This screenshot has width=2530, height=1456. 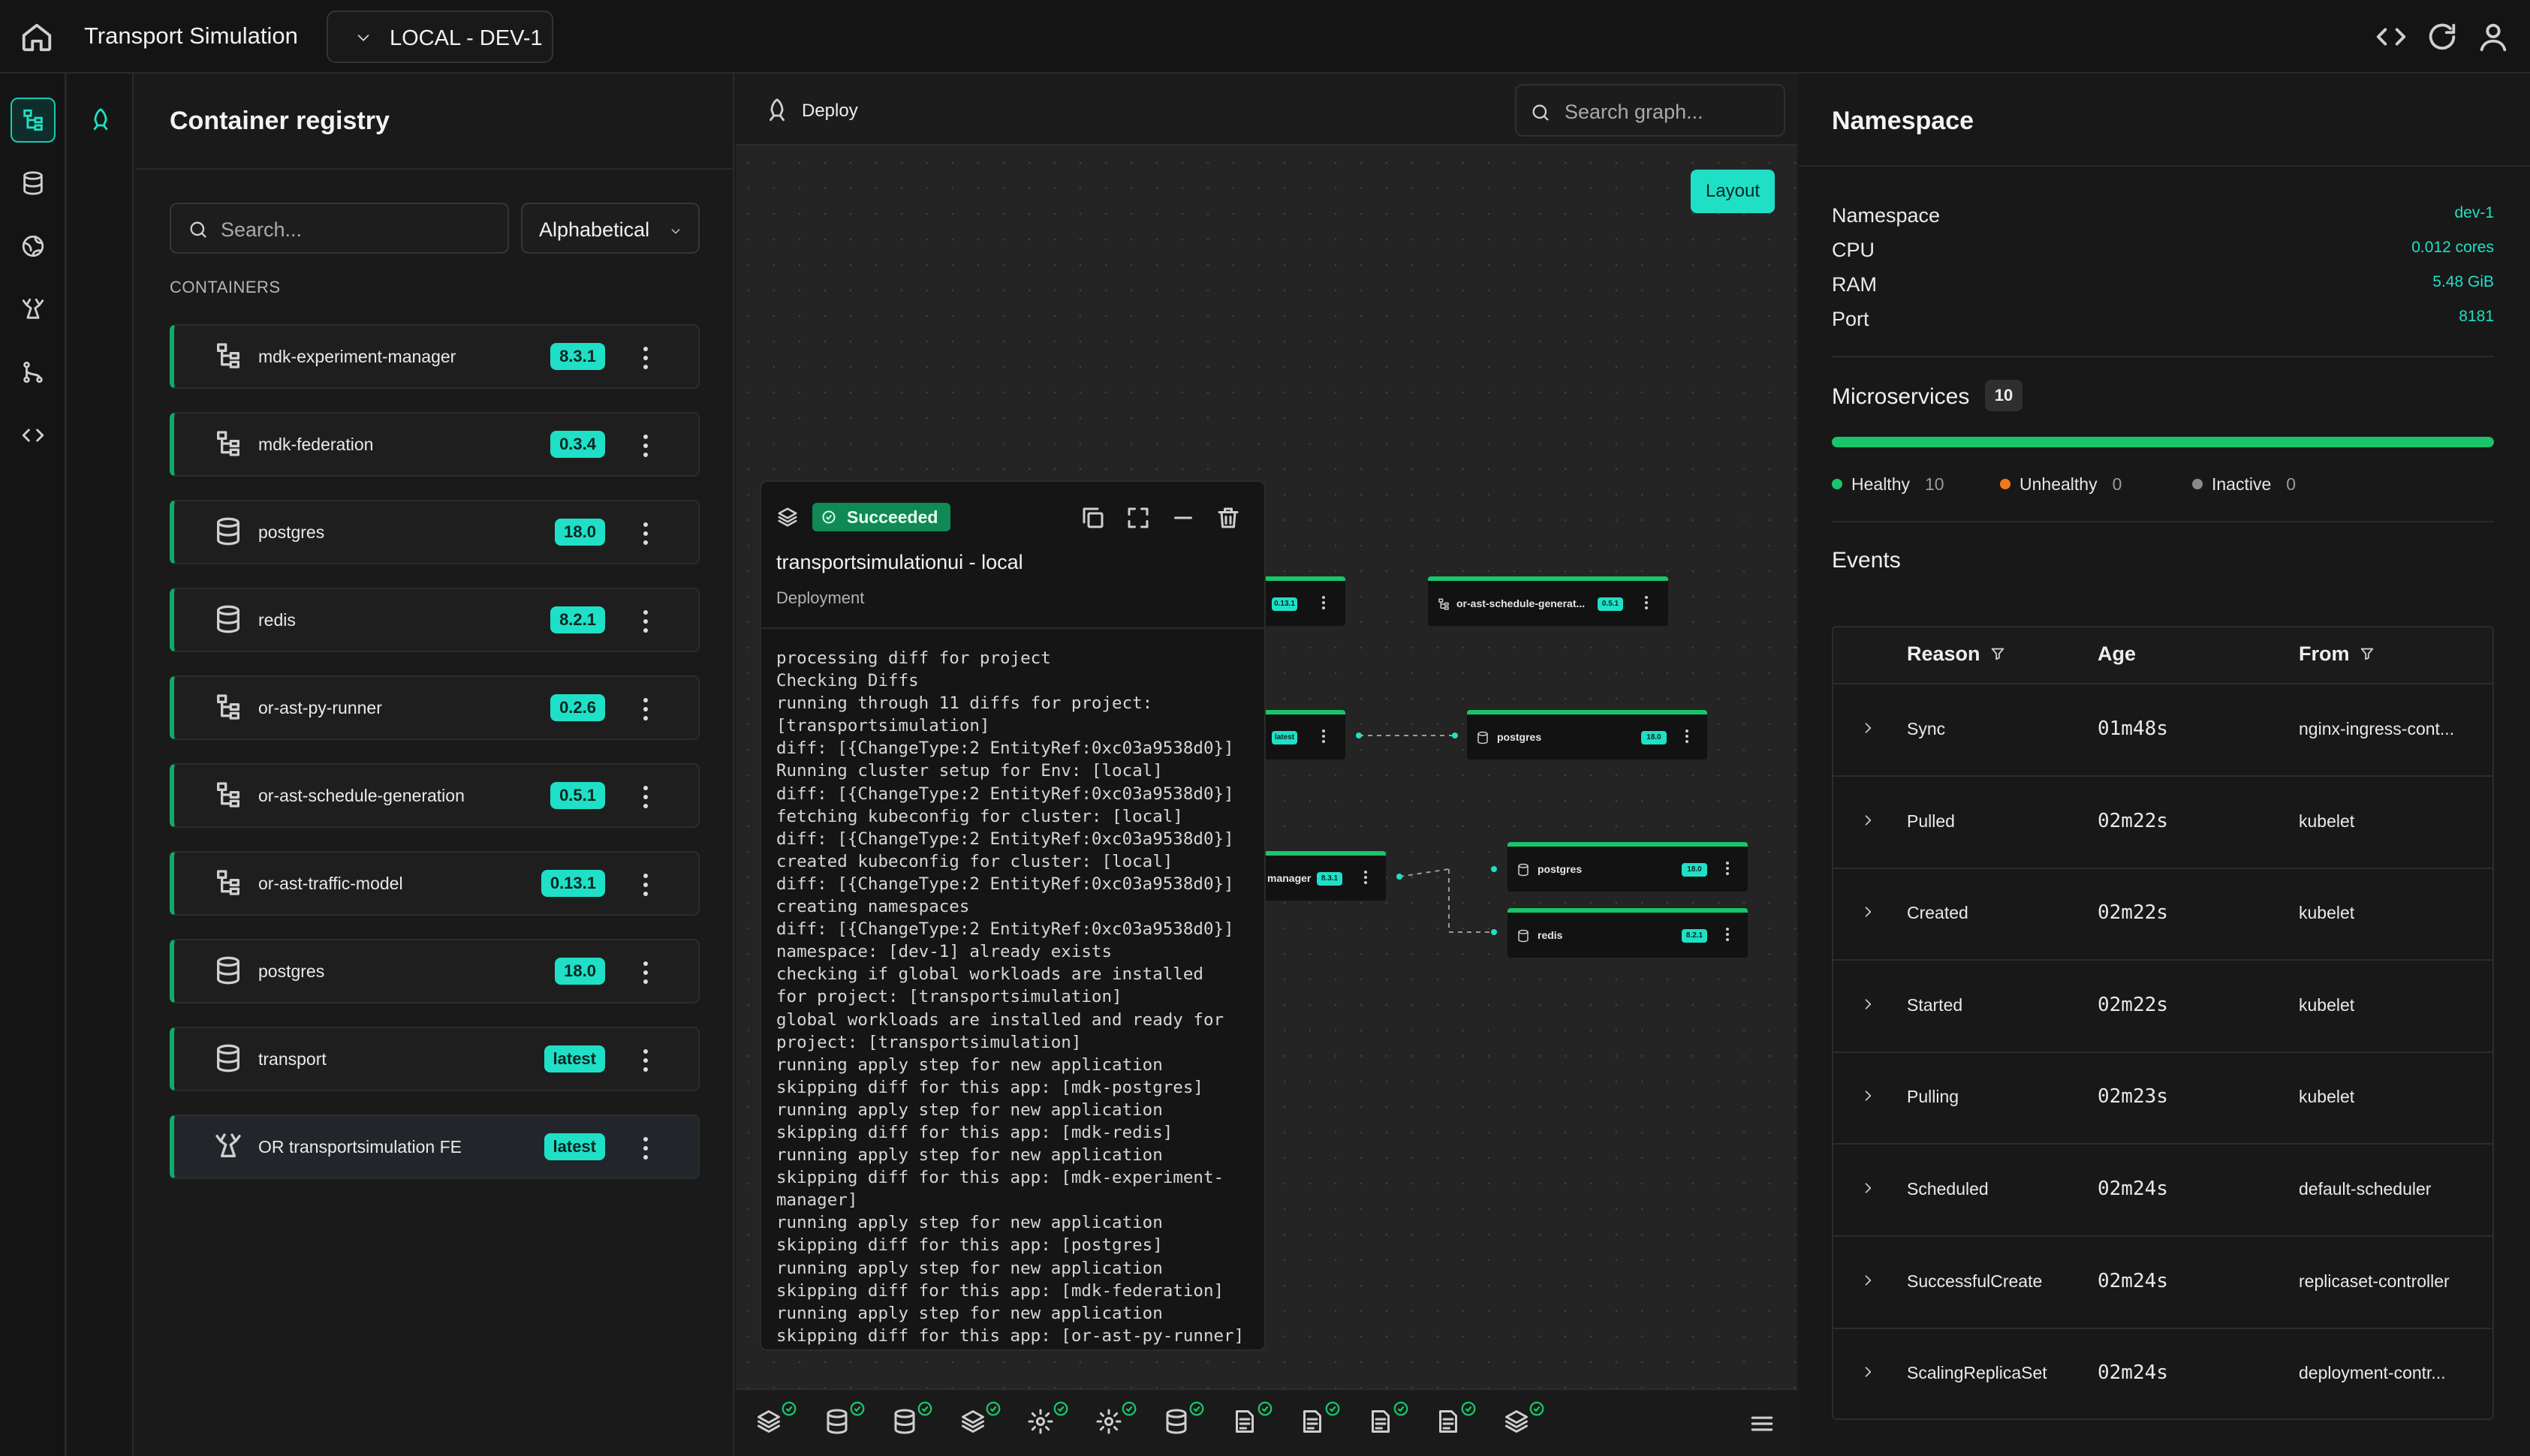 What do you see at coordinates (198, 229) in the screenshot?
I see `search-icon` at bounding box center [198, 229].